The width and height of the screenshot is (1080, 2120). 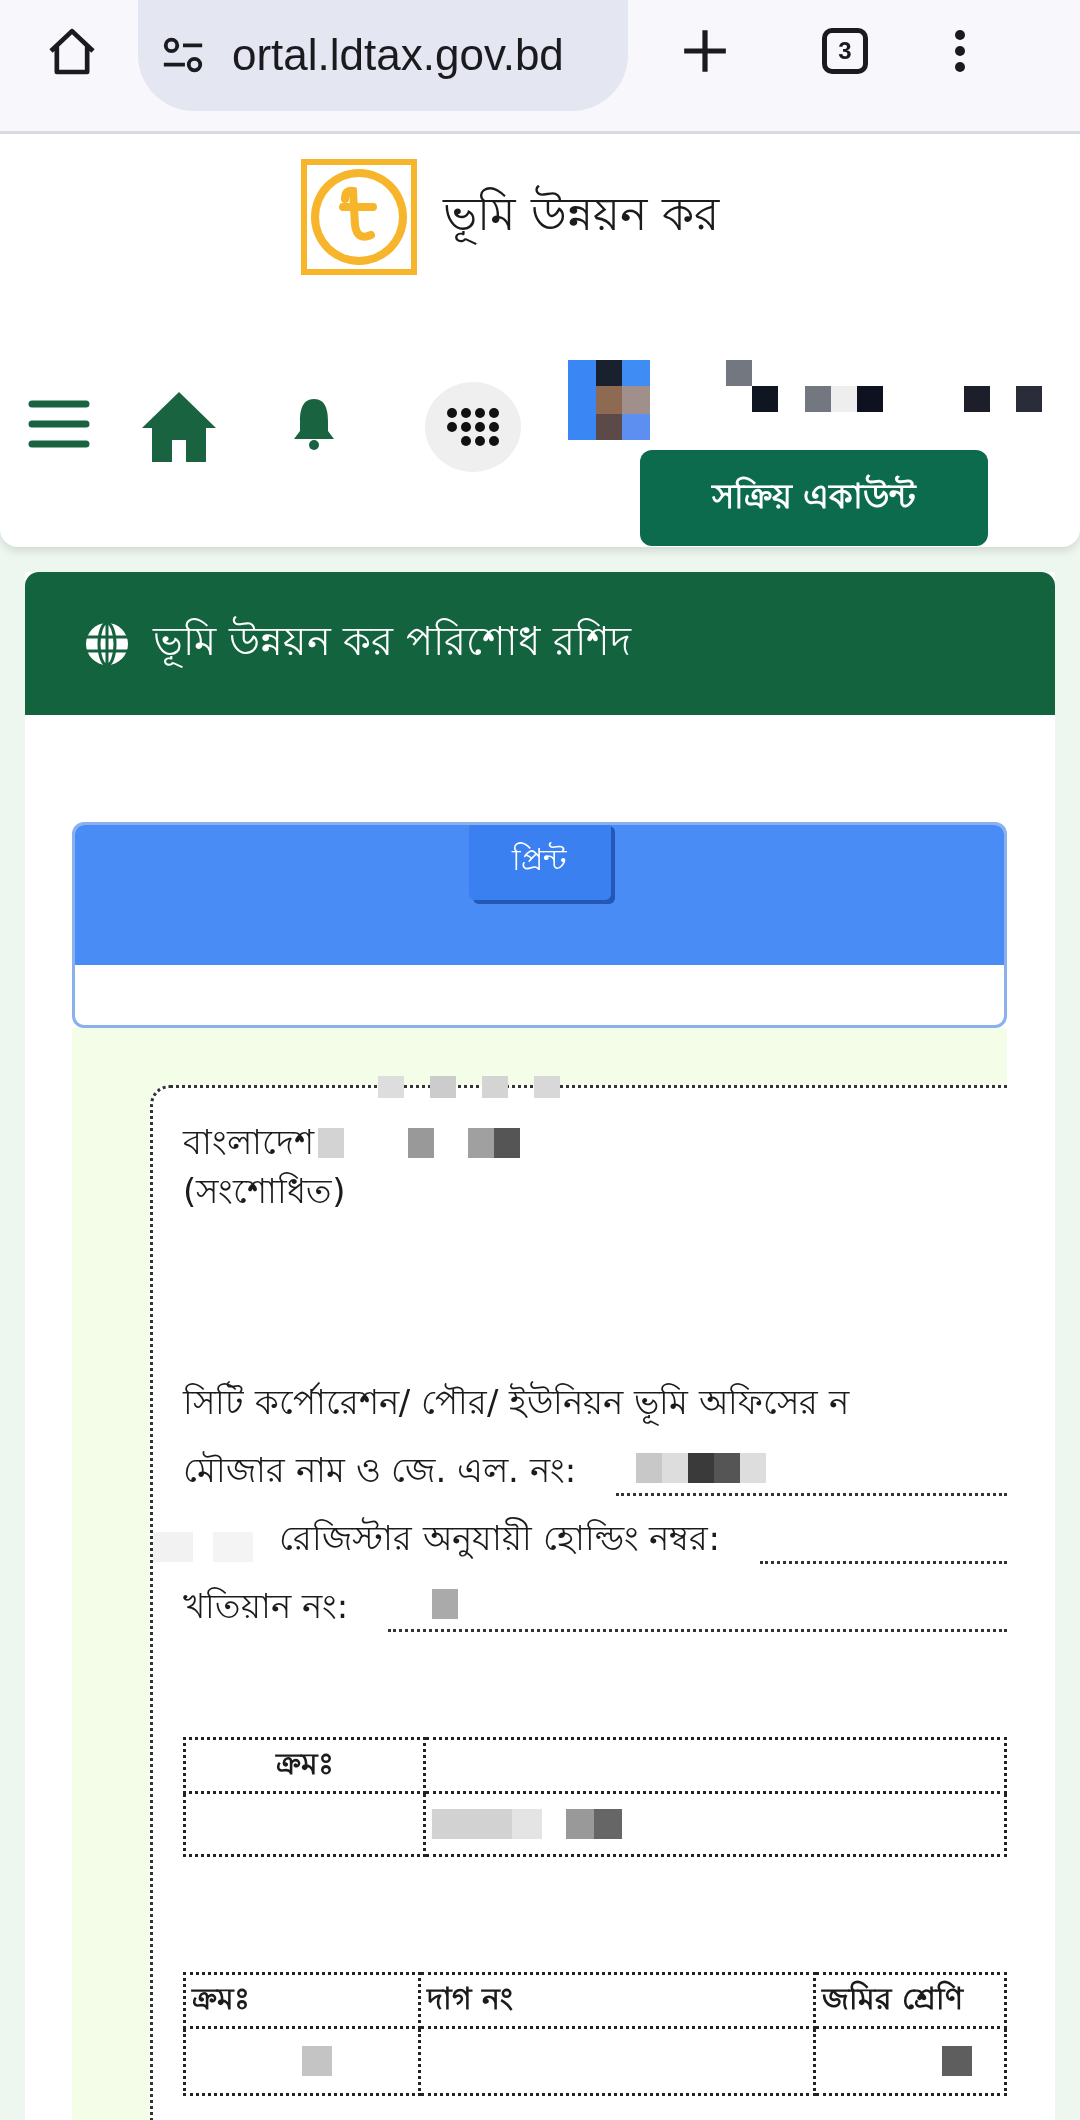 What do you see at coordinates (248, 1142) in the screenshot?
I see `receipt-heading: বাংলাদেশ` at bounding box center [248, 1142].